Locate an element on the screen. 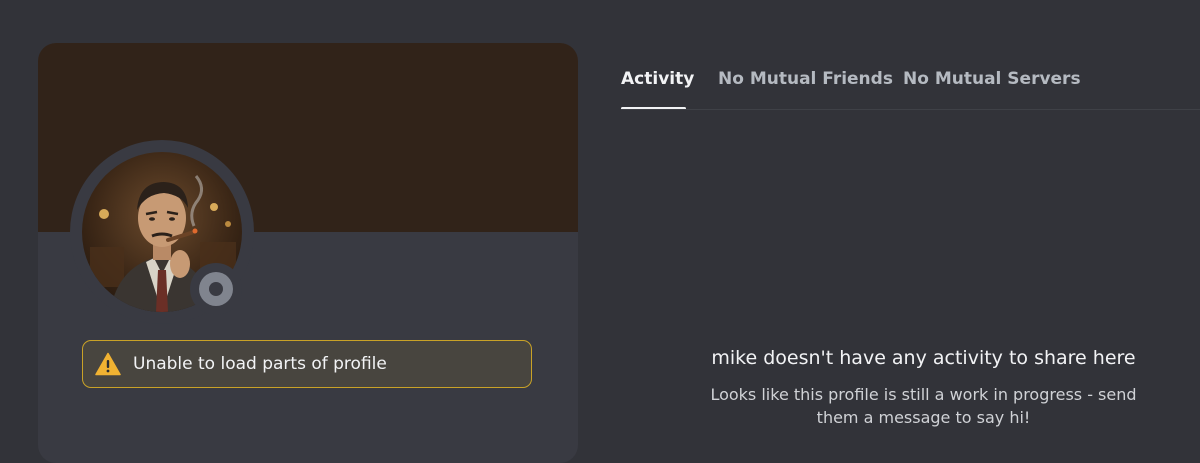  warning-text: Unable to load parts of profile is located at coordinates (260, 364).